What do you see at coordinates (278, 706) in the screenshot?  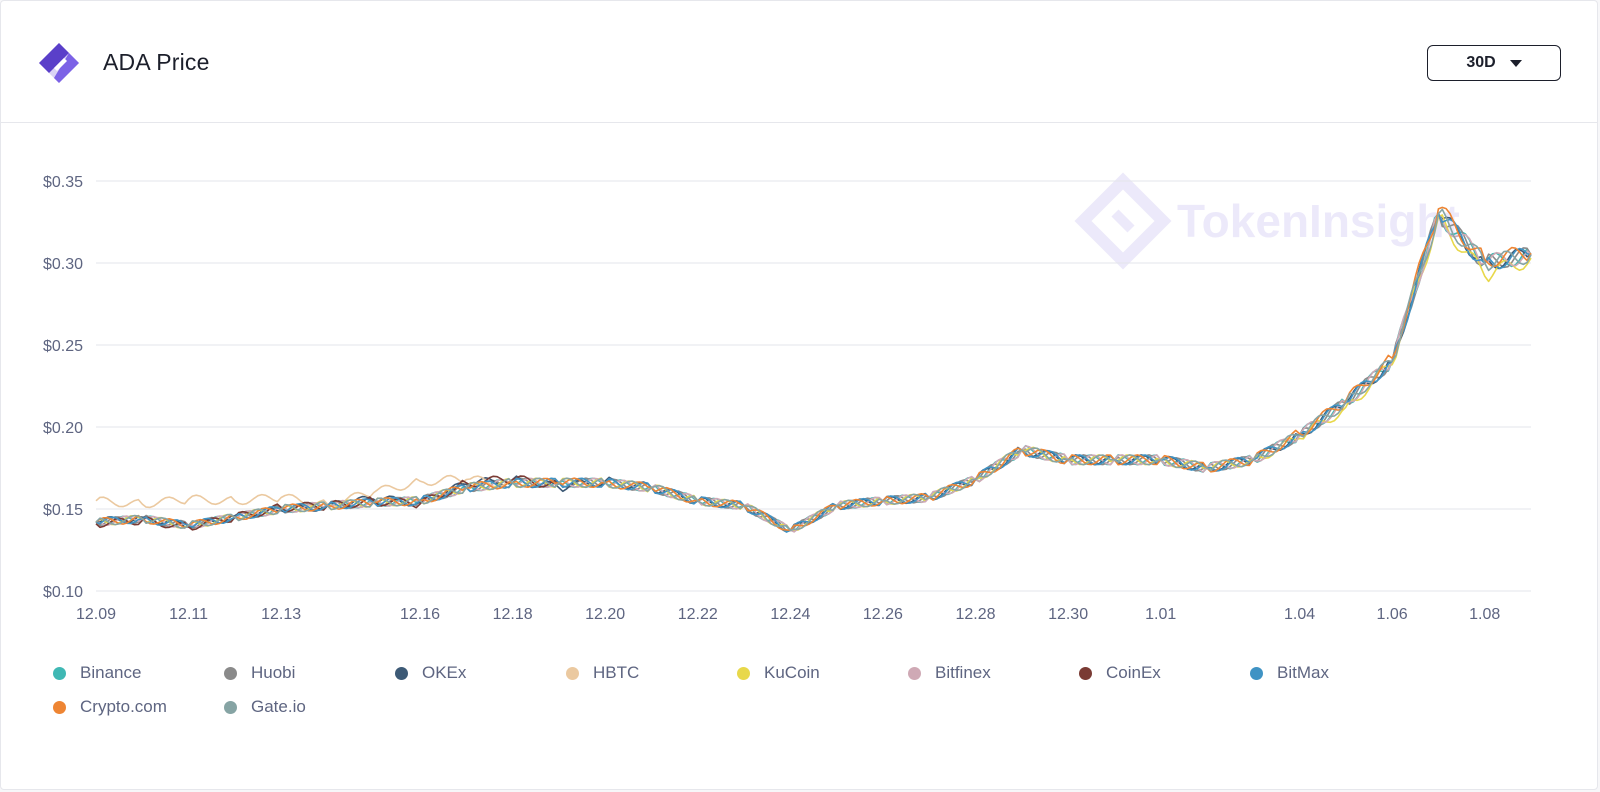 I see `legend-label: Gate.io` at bounding box center [278, 706].